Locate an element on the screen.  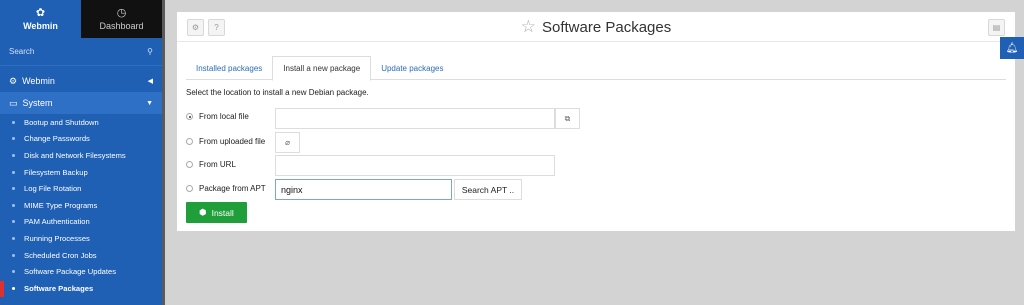
bell-icon: 🔔︎ is located at coordinates (1012, 48).